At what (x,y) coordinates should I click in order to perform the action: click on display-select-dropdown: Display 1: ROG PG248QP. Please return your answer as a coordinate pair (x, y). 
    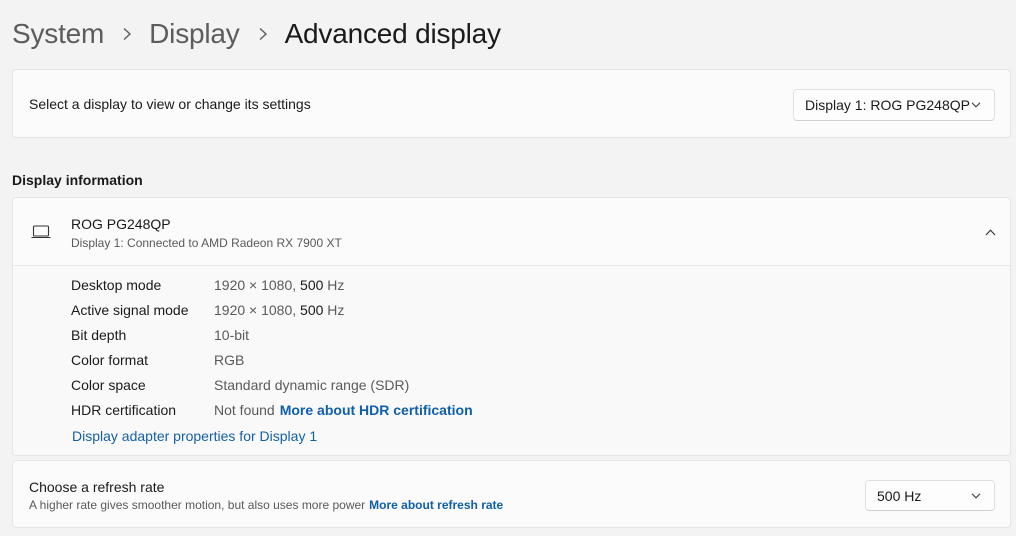
    Looking at the image, I should click on (894, 105).